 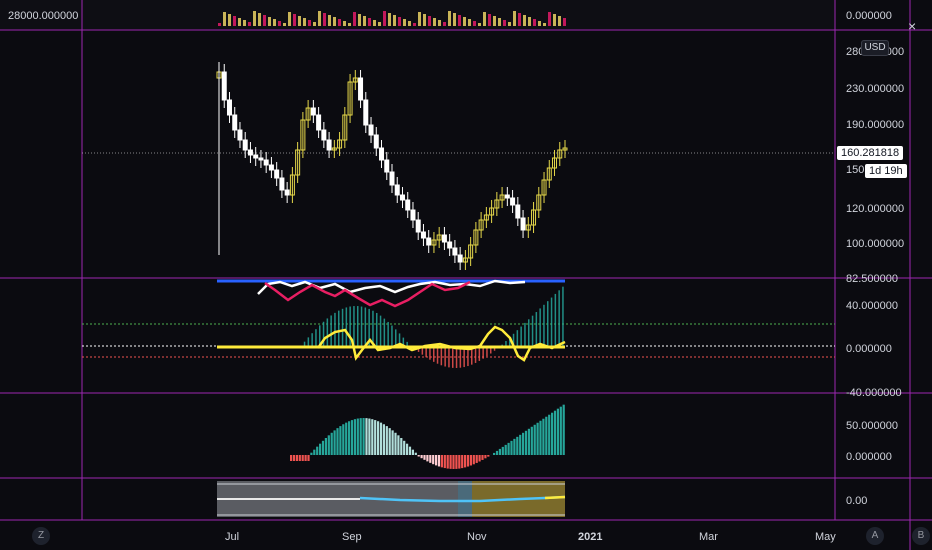 What do you see at coordinates (41, 536) in the screenshot?
I see `zoom-button: Z` at bounding box center [41, 536].